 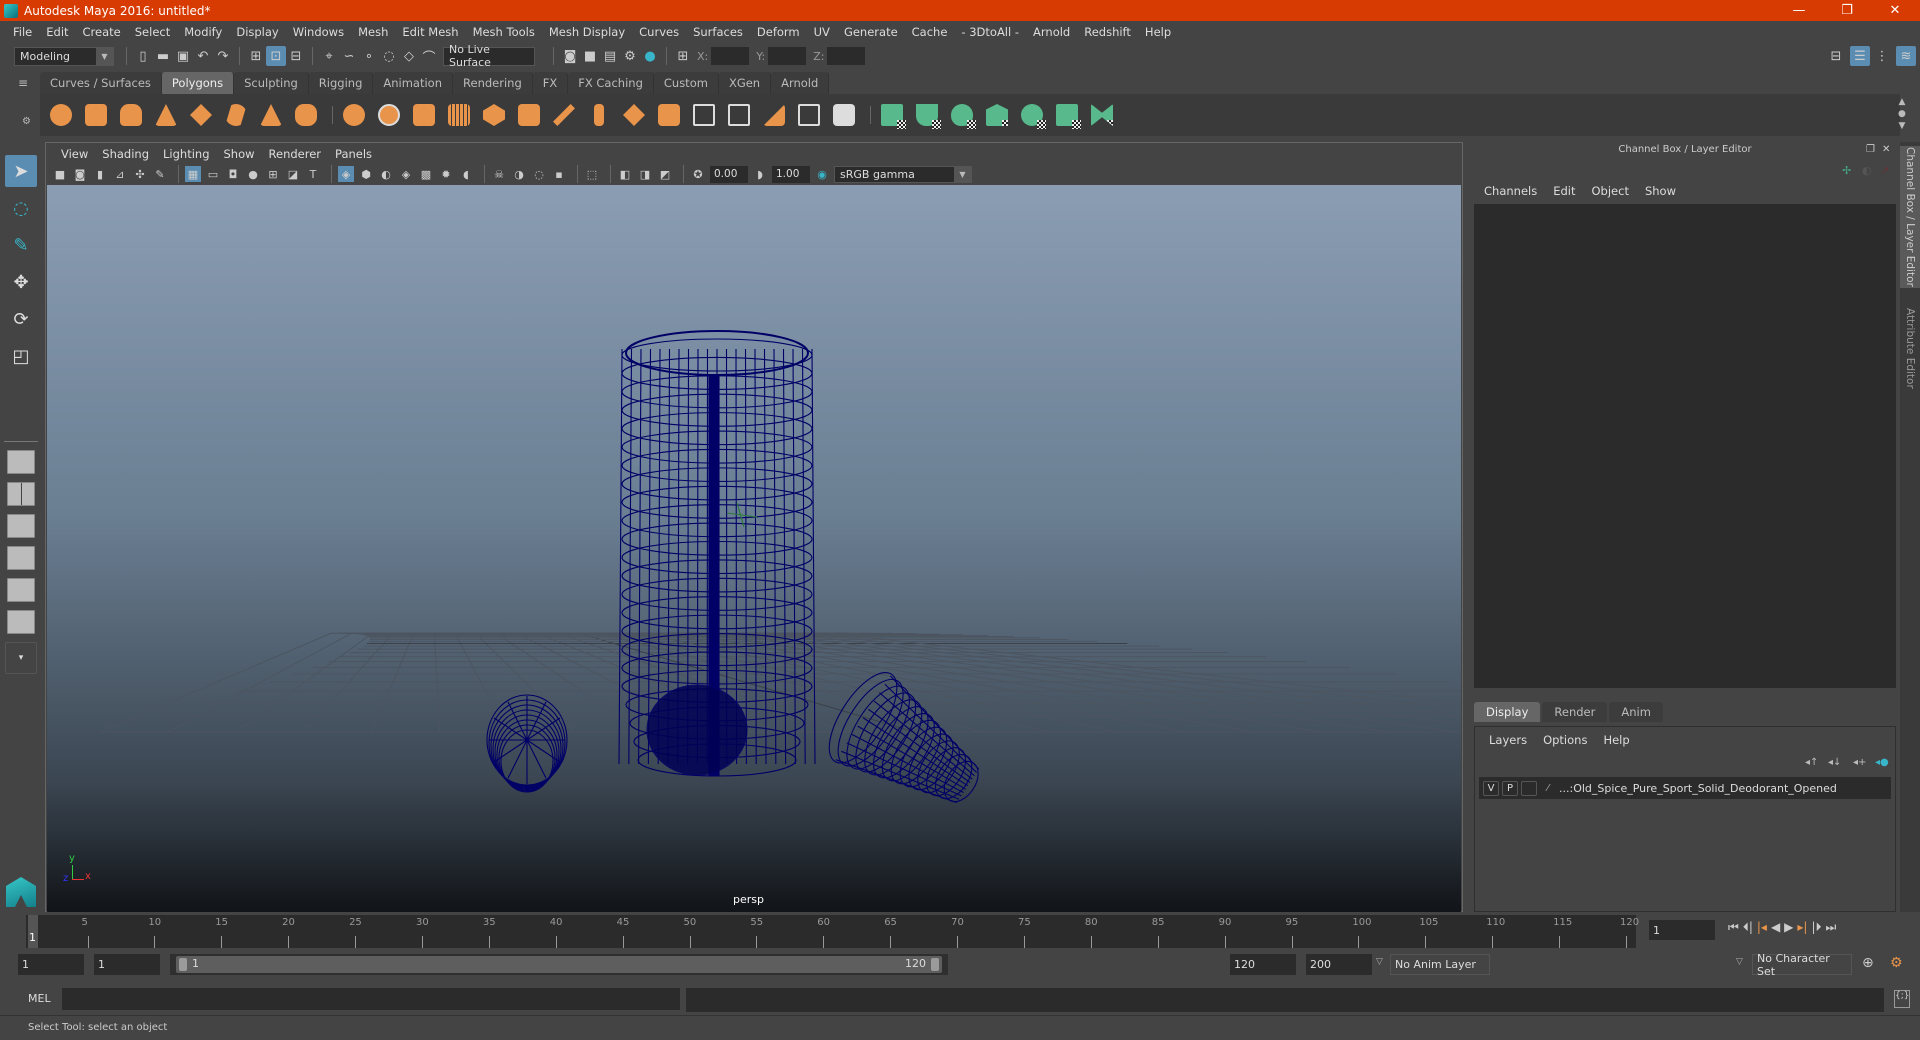 I want to click on channel-box-menu-show: Show, so click(x=1660, y=191).